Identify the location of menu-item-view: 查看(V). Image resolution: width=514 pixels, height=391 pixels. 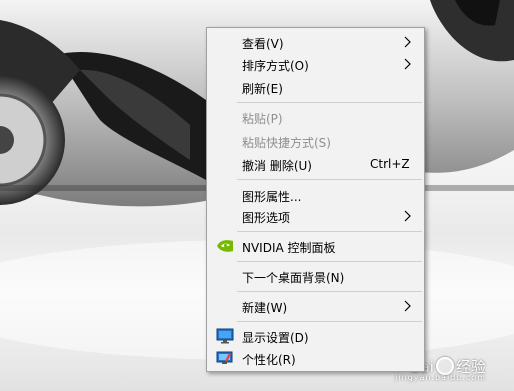
(315, 42).